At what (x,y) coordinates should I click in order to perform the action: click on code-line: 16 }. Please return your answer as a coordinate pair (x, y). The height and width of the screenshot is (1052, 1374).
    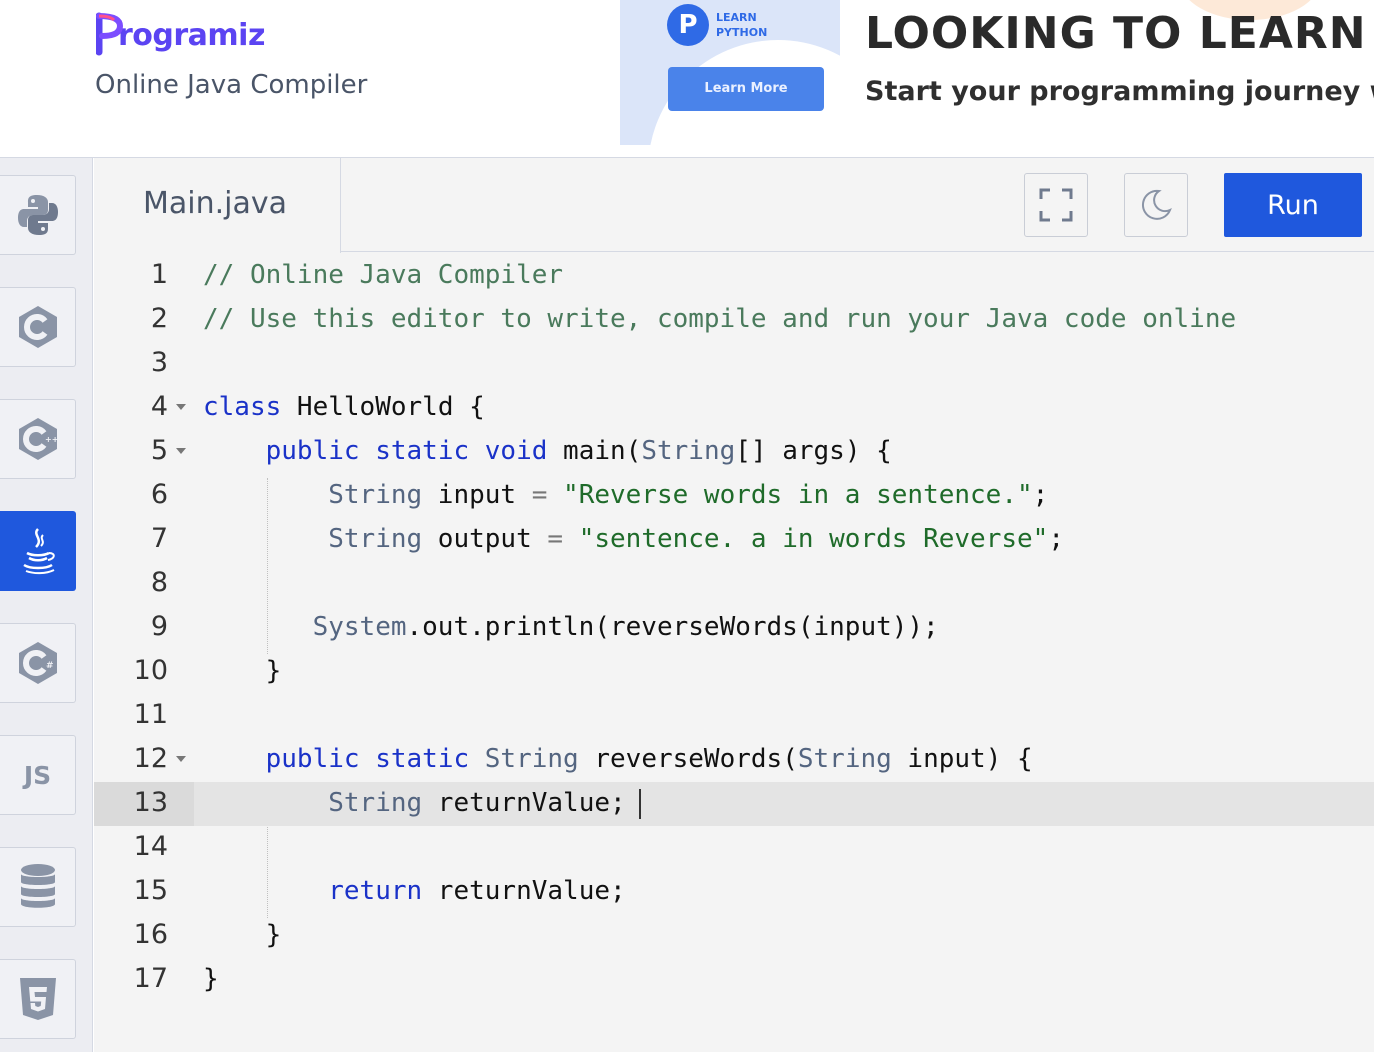
    Looking at the image, I should click on (734, 936).